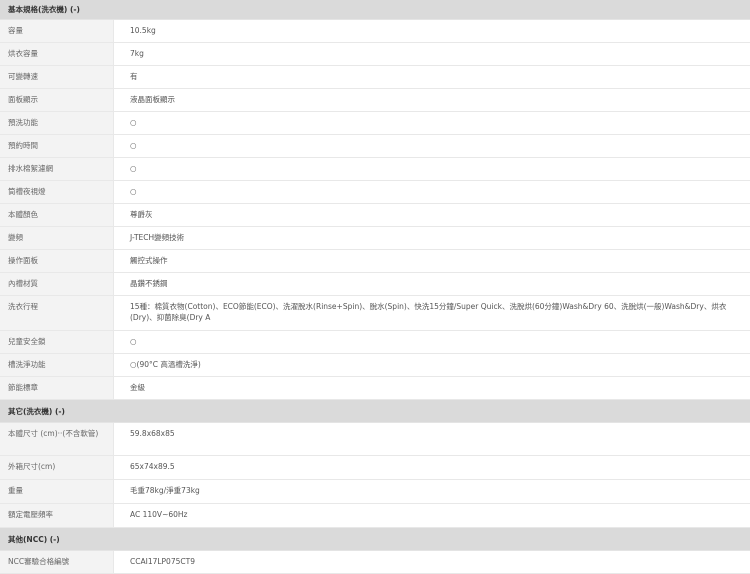  Describe the element at coordinates (57, 123) in the screenshot. I see `spec-label: 預洗功能` at that location.